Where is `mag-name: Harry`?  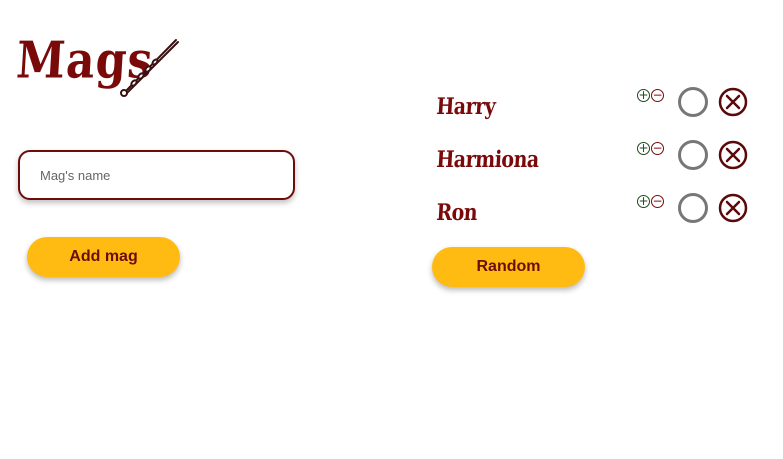
mag-name: Harry is located at coordinates (465, 106).